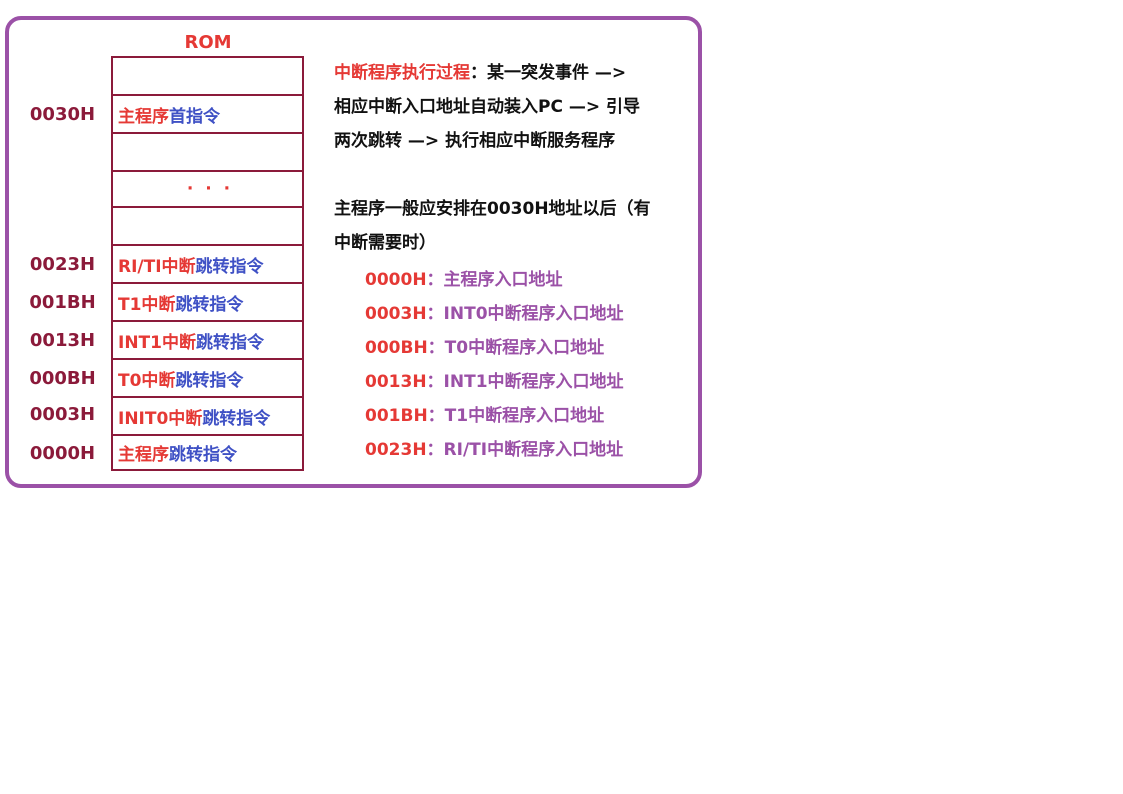 The height and width of the screenshot is (794, 1123). I want to click on vector-address: 000BH, so click(396, 348).